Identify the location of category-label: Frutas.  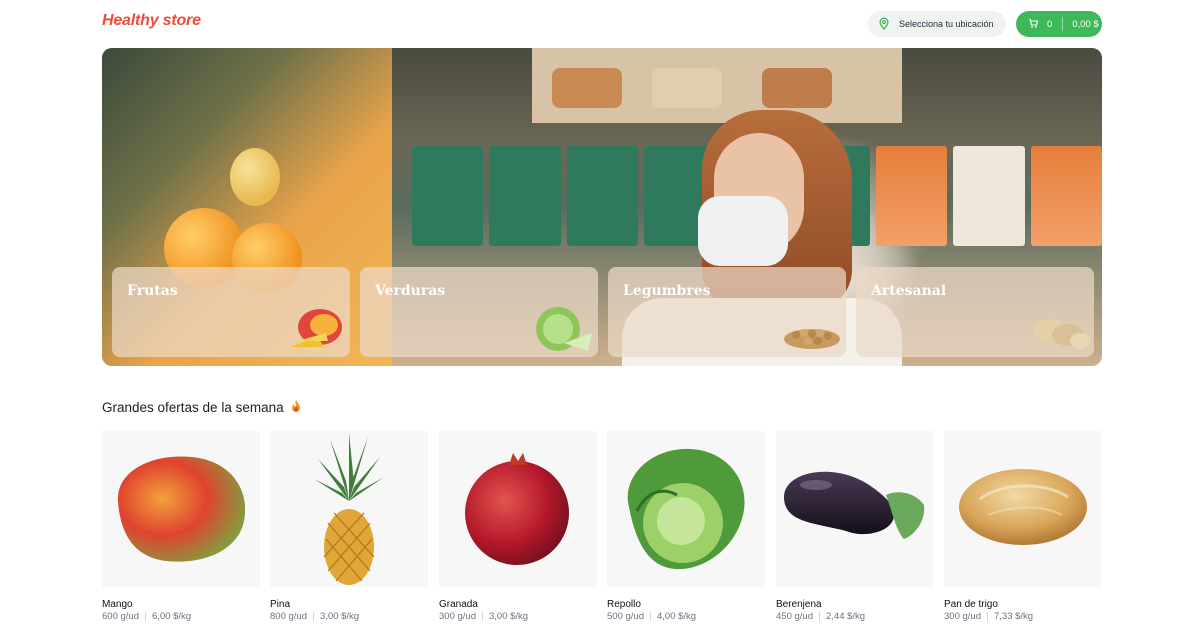
(152, 291).